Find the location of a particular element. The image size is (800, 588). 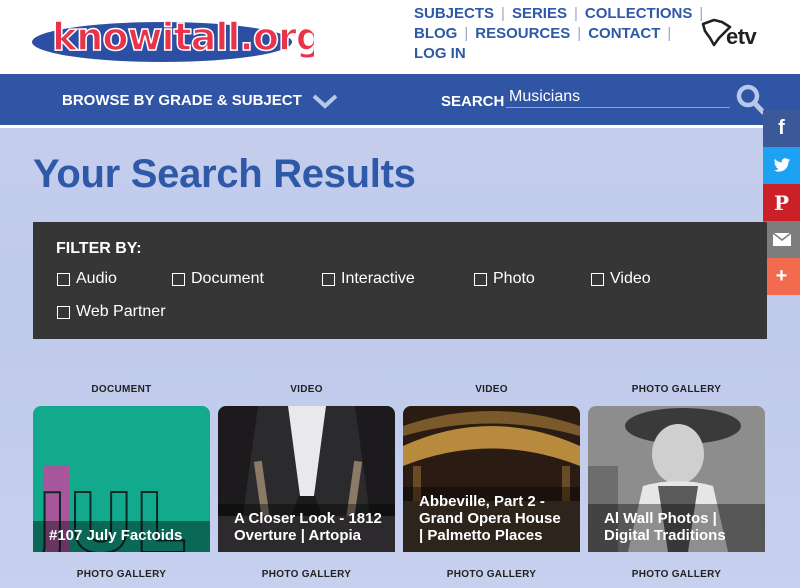

nav-series: SERIES is located at coordinates (539, 14).